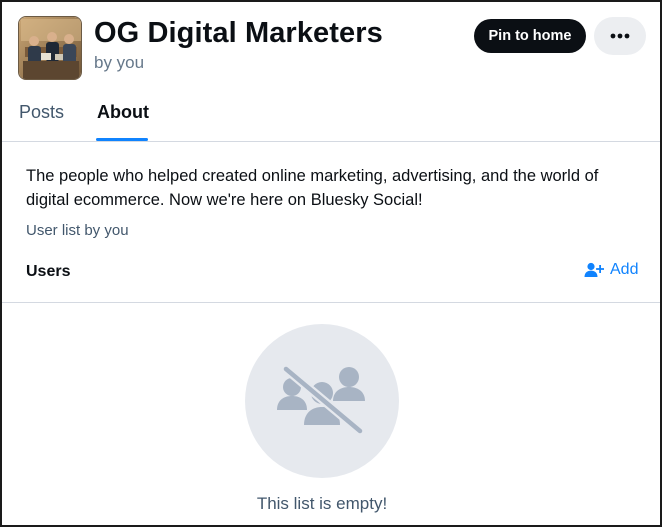 The height and width of the screenshot is (527, 662). Describe the element at coordinates (48, 271) in the screenshot. I see `users-section-heading: Users` at that location.